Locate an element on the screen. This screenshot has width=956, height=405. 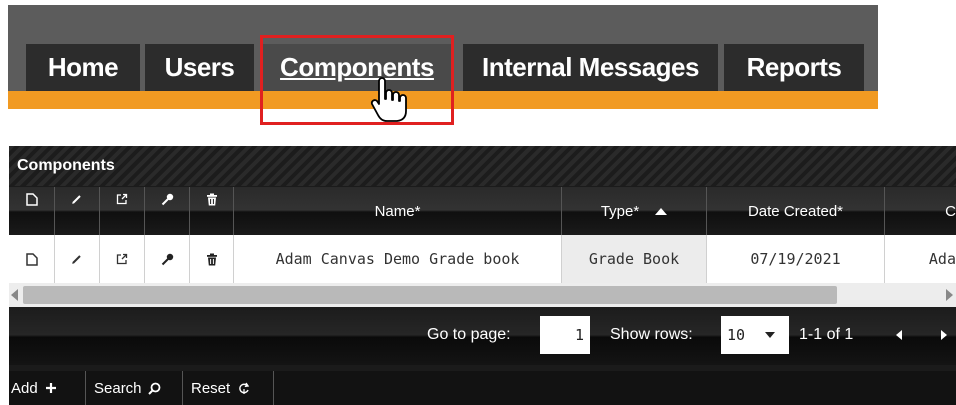
header-edit-column is located at coordinates (77, 211).